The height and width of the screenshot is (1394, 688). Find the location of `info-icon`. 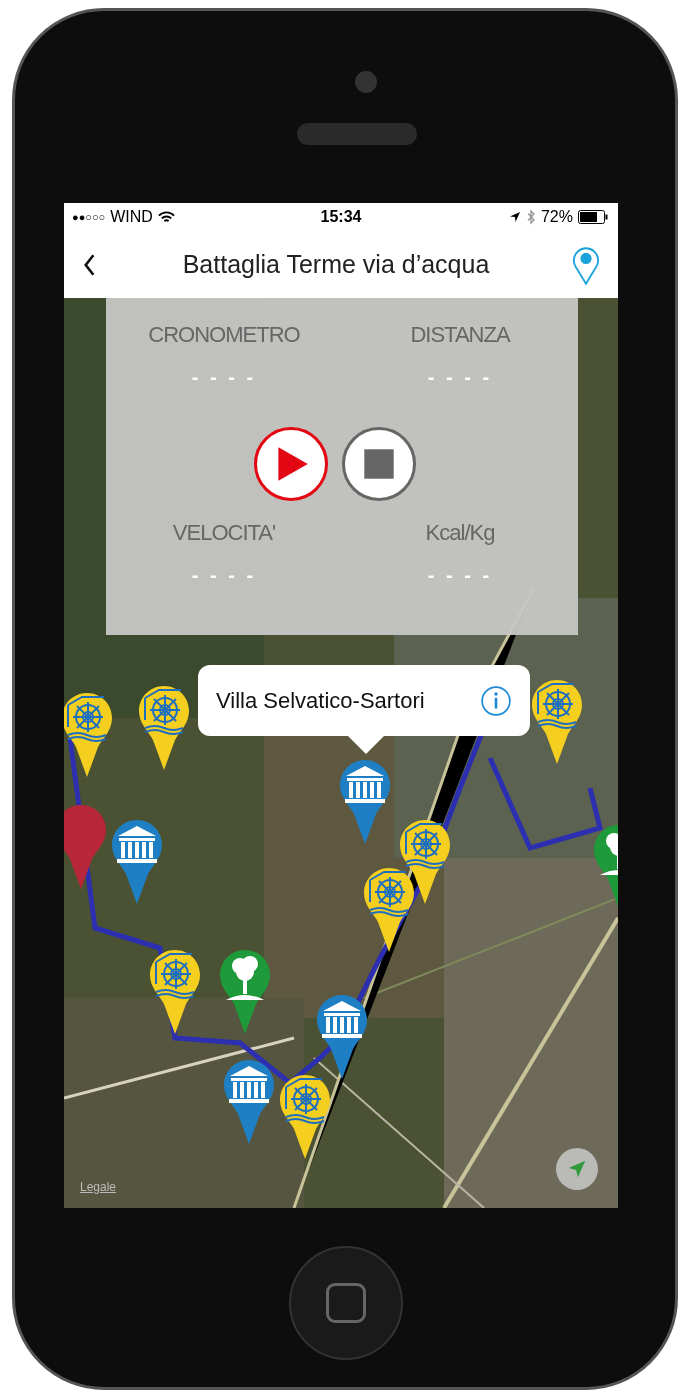

info-icon is located at coordinates (496, 700).